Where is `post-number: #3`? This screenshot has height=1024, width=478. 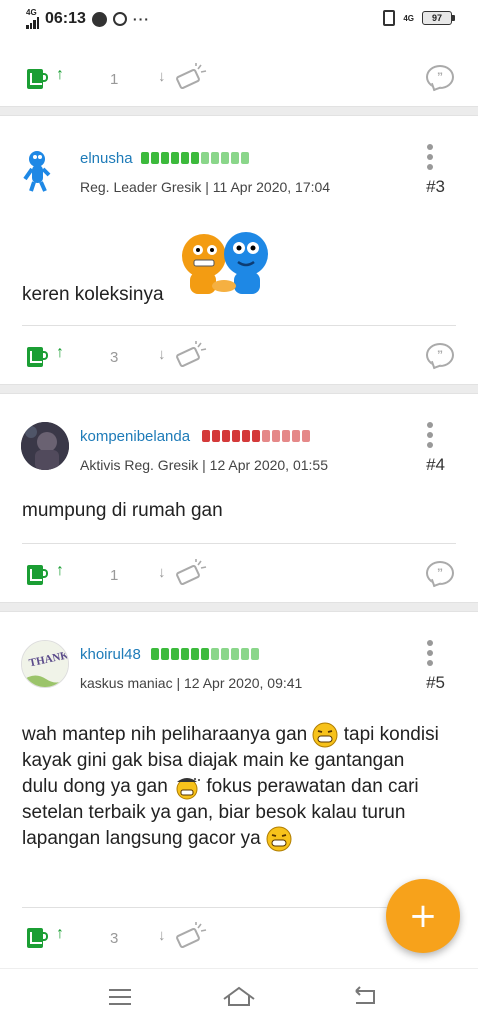 post-number: #3 is located at coordinates (435, 187).